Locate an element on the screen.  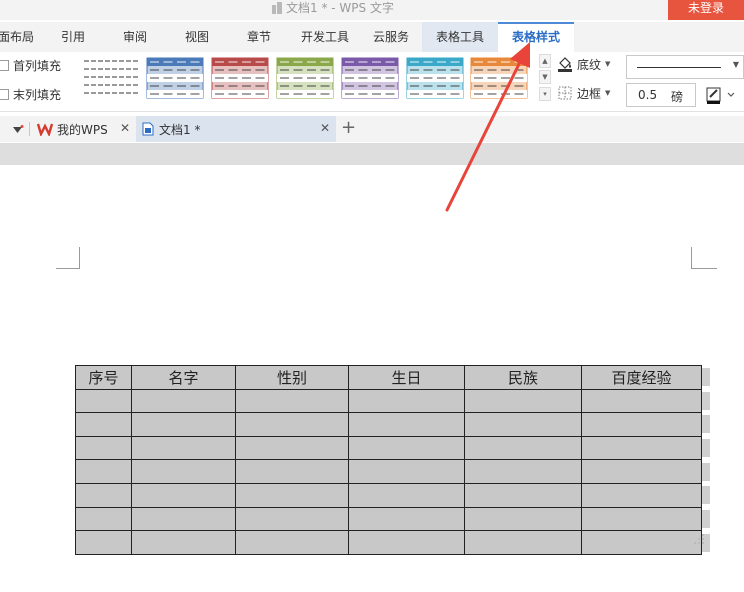
document-tab-bar: 我的WPS ✕ 文档1 * ✕ is located at coordinates (372, 129).